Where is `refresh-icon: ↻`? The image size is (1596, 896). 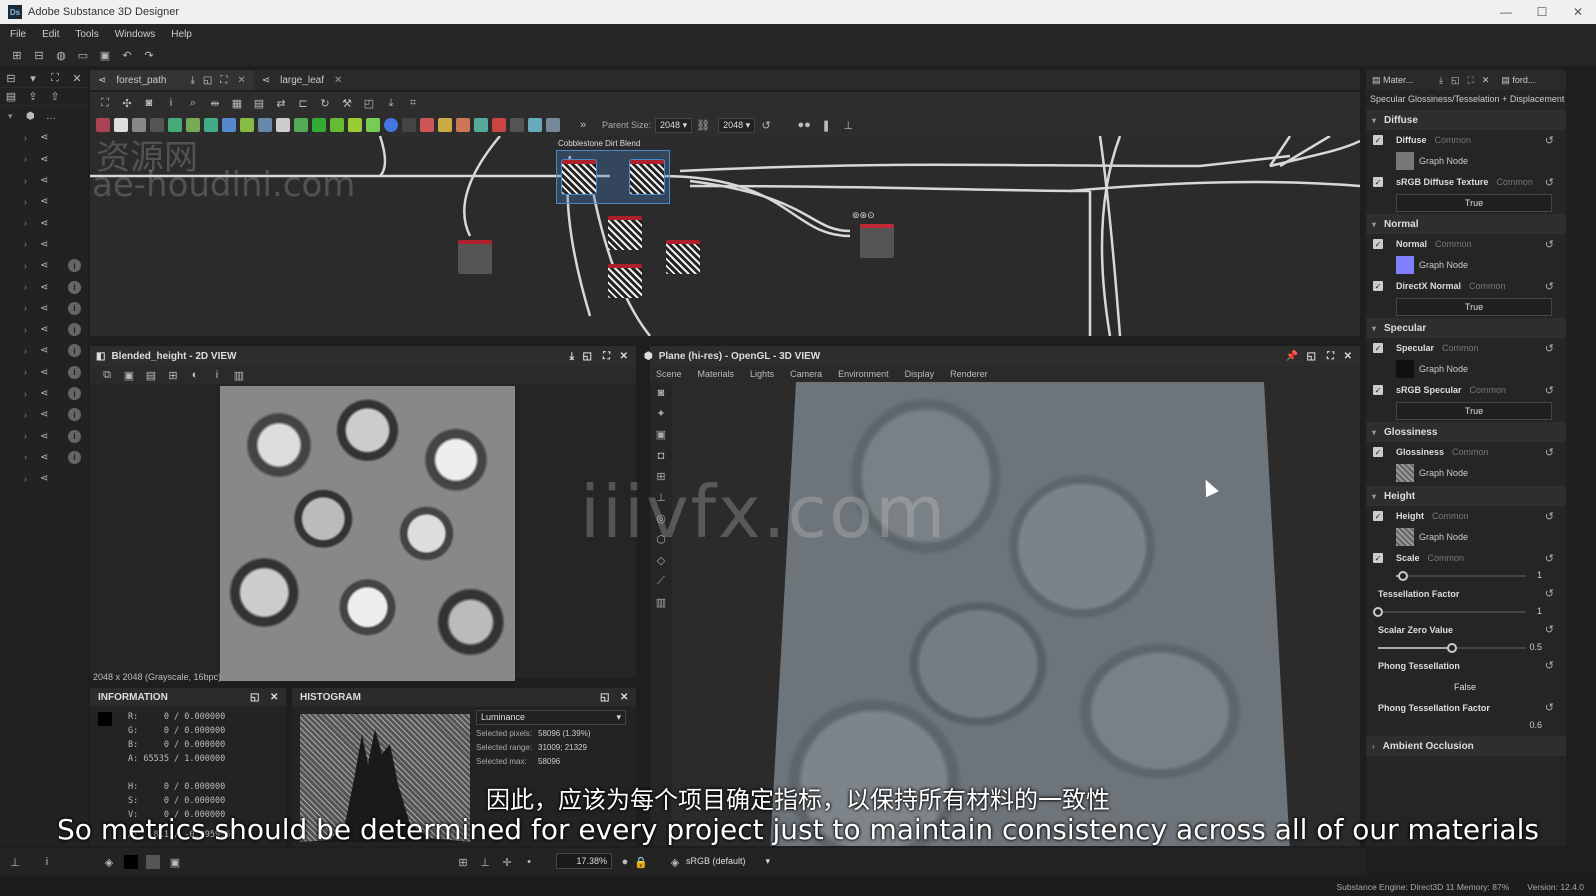
refresh-icon: ↻ is located at coordinates (325, 103).